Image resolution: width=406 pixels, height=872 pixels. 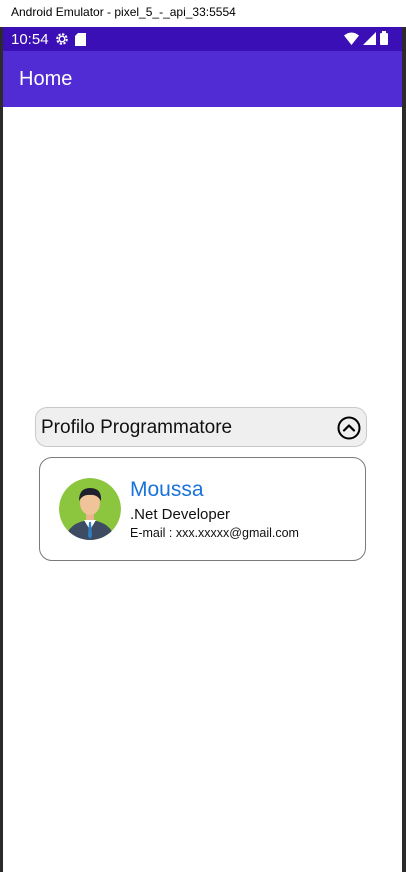 I want to click on emulator-window-title: Android Emulator - pixel_5_-_api_33:5554, so click(x=203, y=13).